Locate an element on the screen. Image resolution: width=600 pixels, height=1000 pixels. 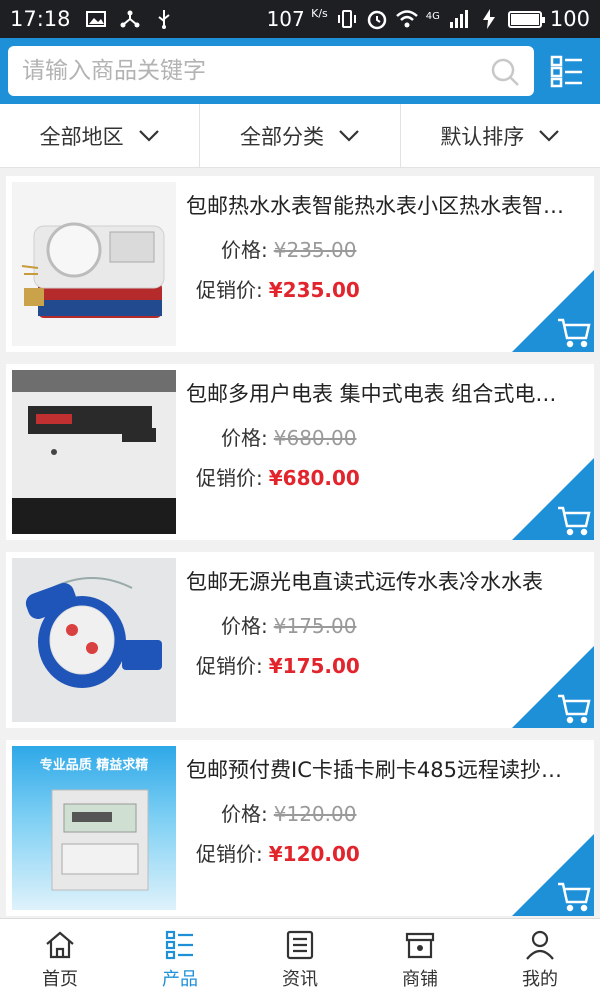
filter-bar: 全部地区 全部分类 默认排序 is located at coordinates (300, 136).